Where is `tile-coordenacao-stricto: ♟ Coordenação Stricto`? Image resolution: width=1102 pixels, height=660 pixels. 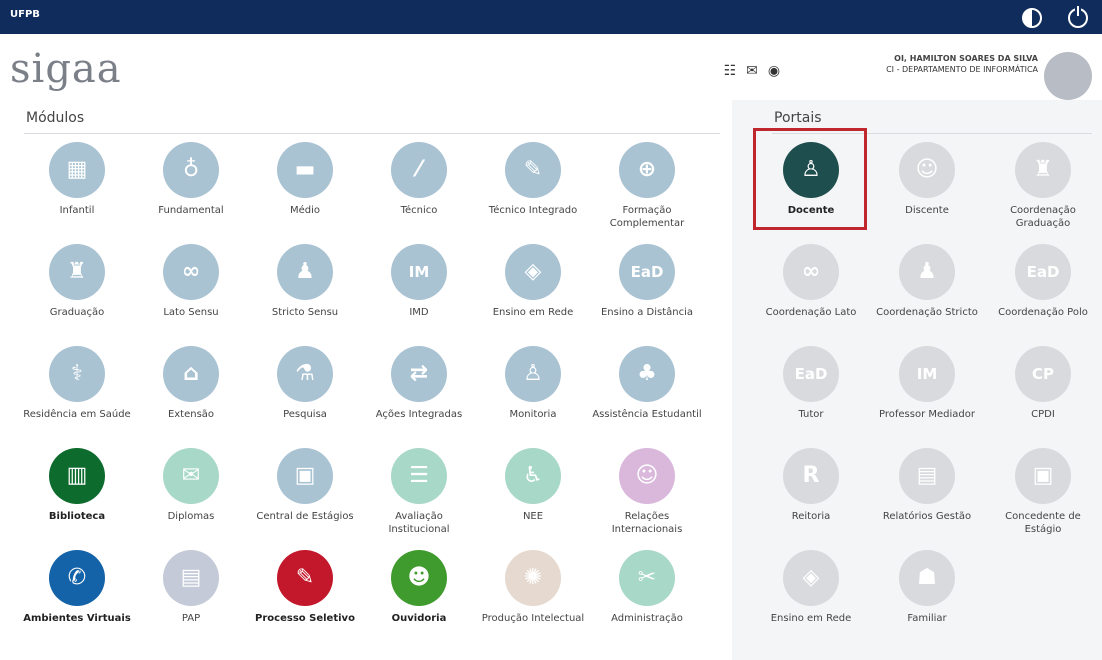
tile-coordenacao-stricto: ♟ Coordenação Stricto is located at coordinates (927, 281).